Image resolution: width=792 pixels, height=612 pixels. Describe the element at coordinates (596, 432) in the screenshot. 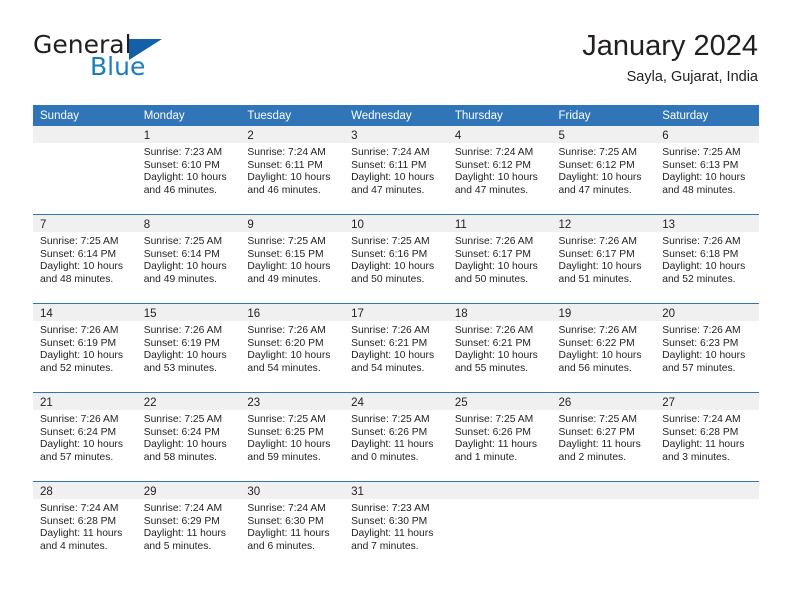

I see `sunset-text: Sunset: 6:27 PM` at that location.